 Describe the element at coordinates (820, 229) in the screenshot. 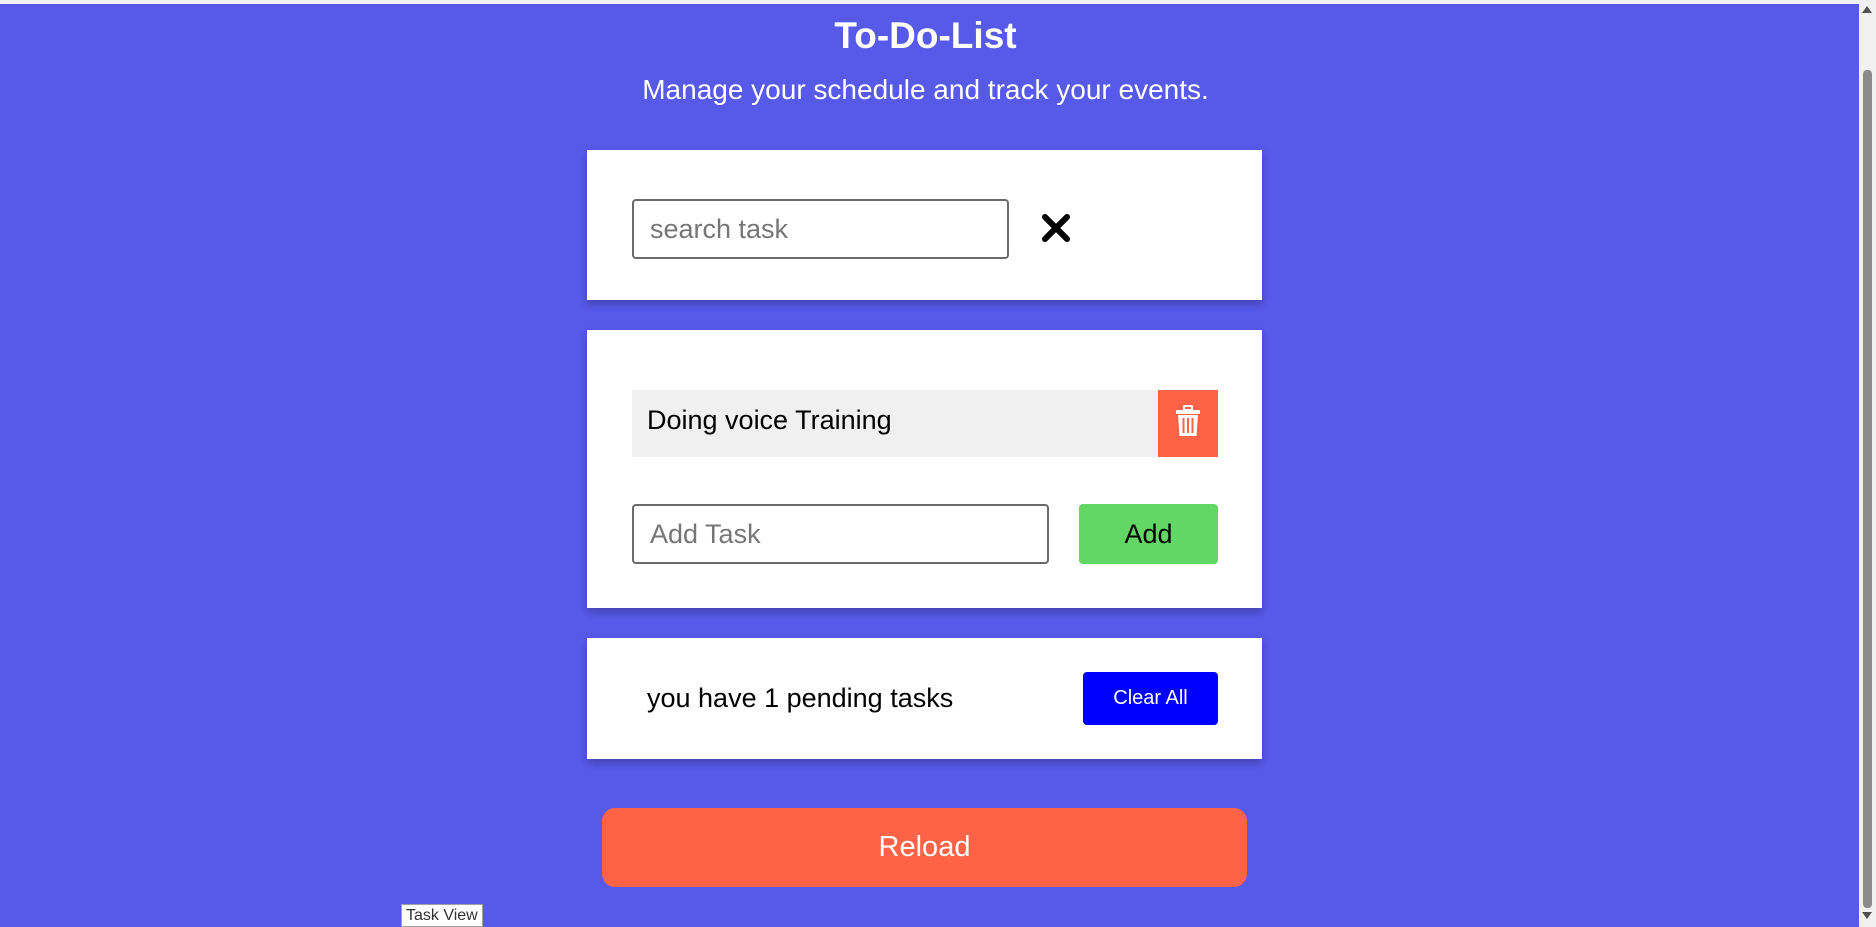

I see `search-input` at that location.